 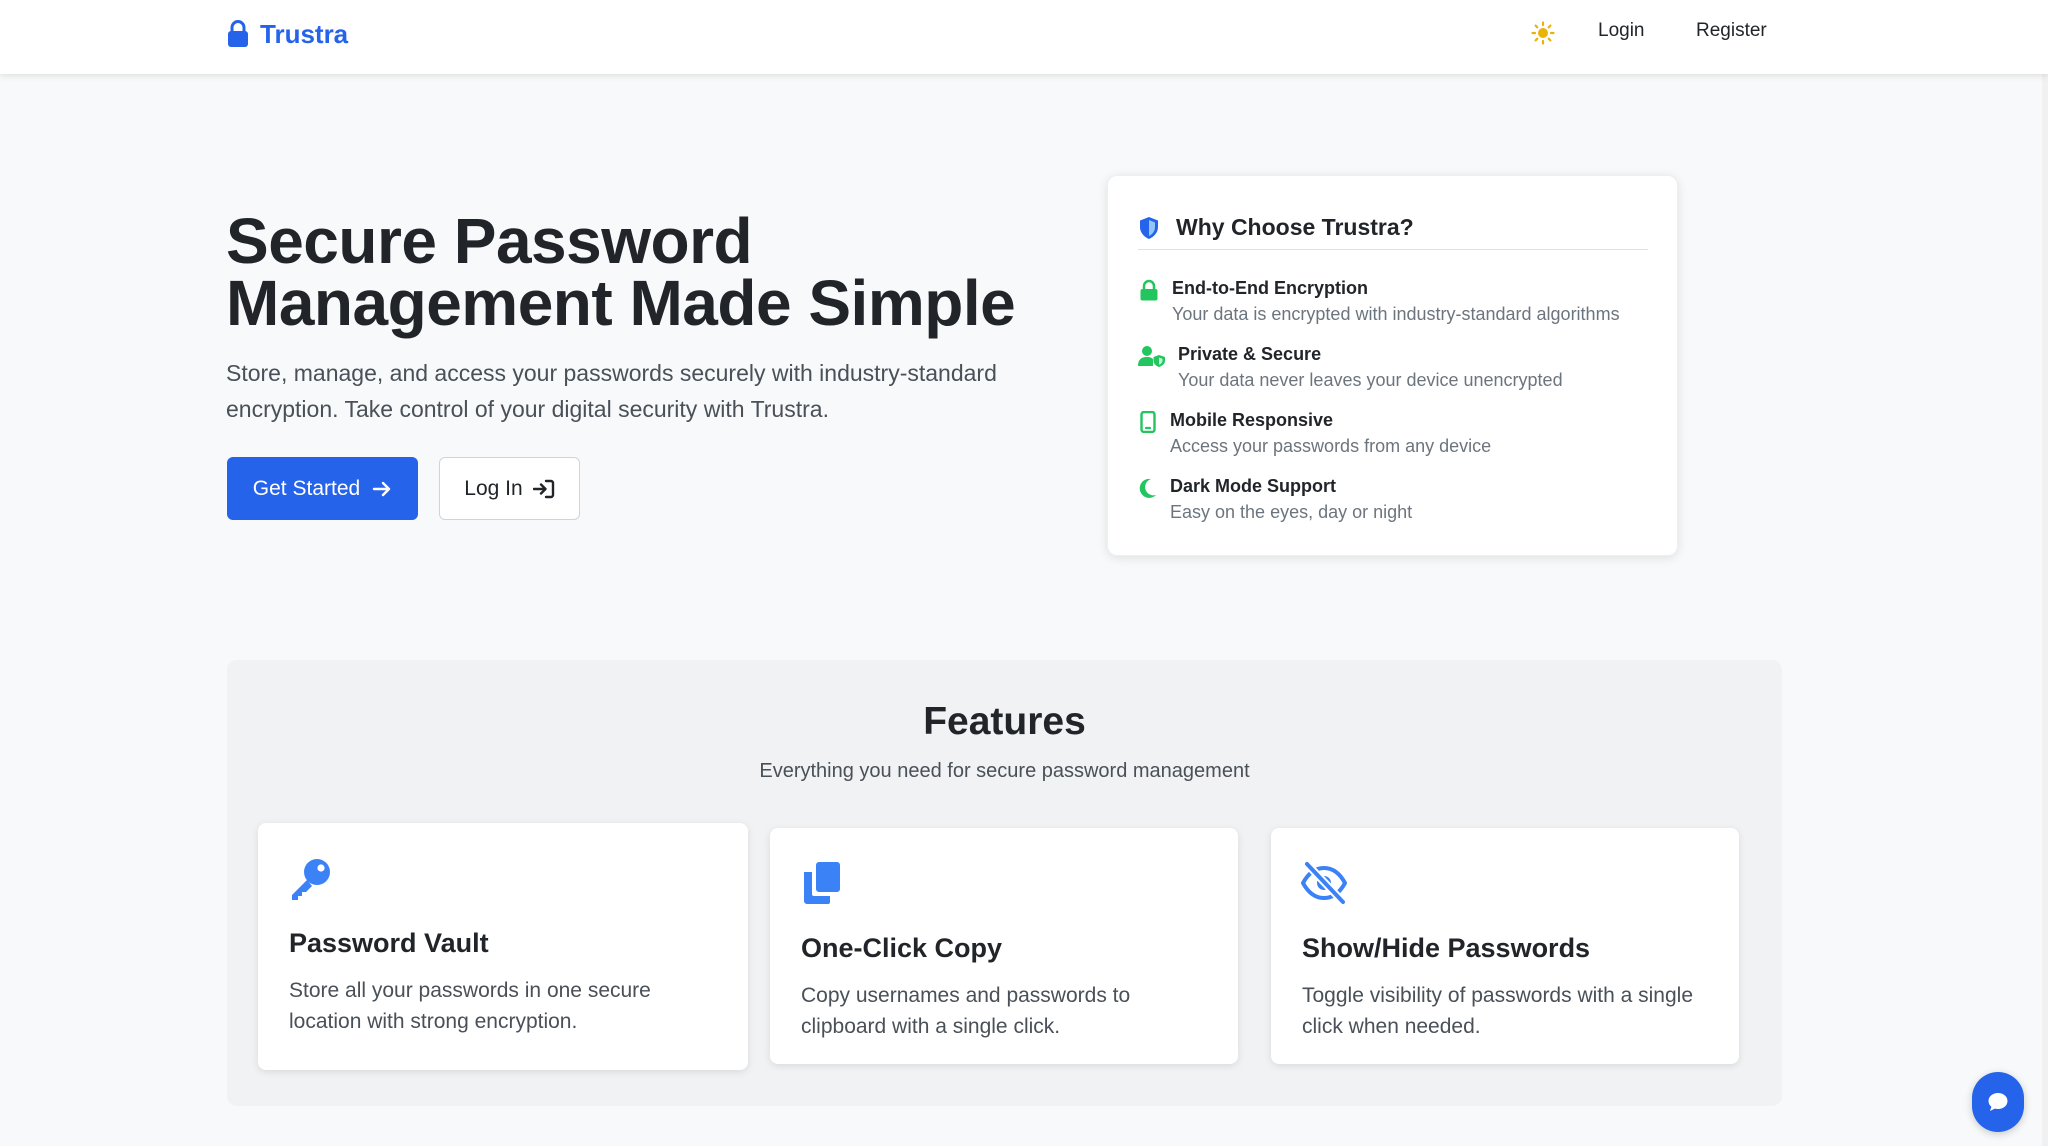 I want to click on nav-login-link: Login, so click(x=1621, y=31).